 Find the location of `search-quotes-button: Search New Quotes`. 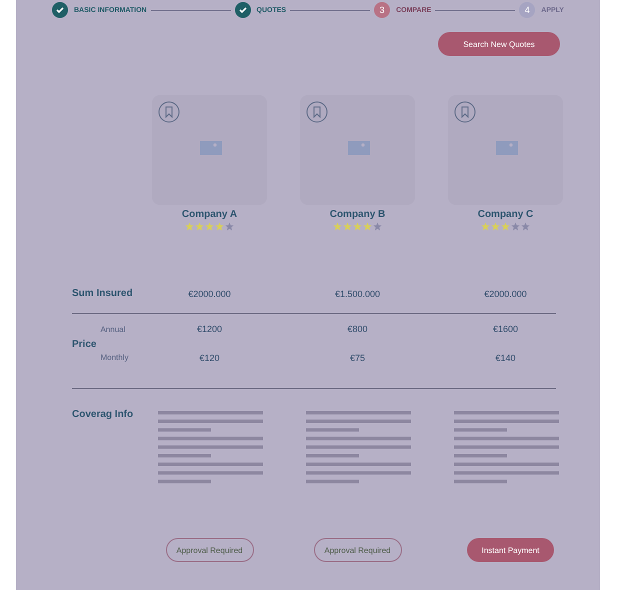

search-quotes-button: Search New Quotes is located at coordinates (499, 44).